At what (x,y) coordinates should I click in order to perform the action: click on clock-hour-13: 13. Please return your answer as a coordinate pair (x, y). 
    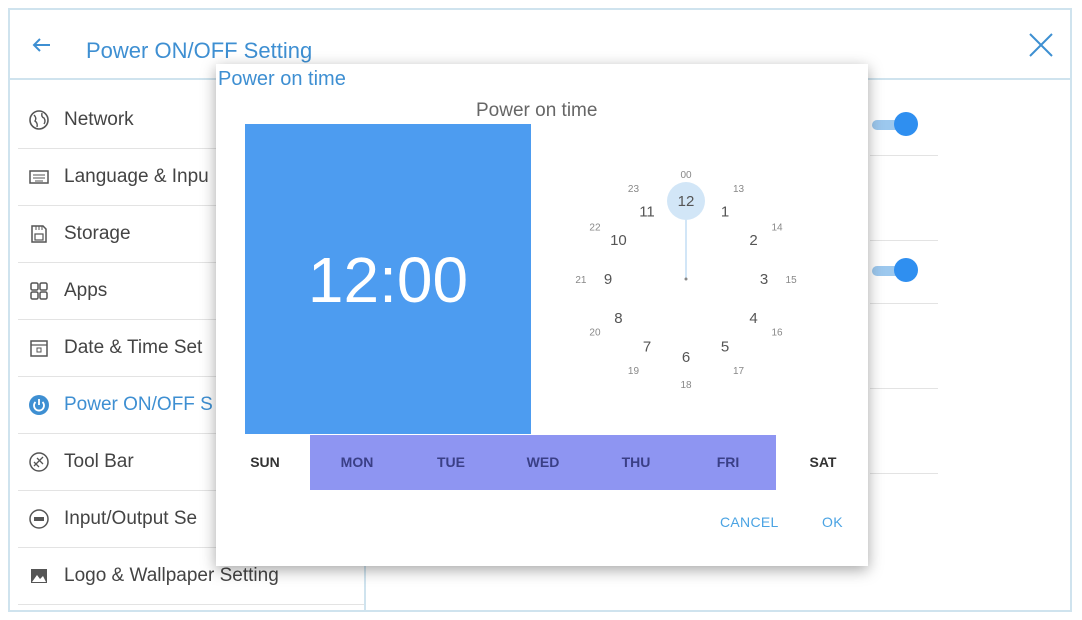
    Looking at the image, I should click on (739, 189).